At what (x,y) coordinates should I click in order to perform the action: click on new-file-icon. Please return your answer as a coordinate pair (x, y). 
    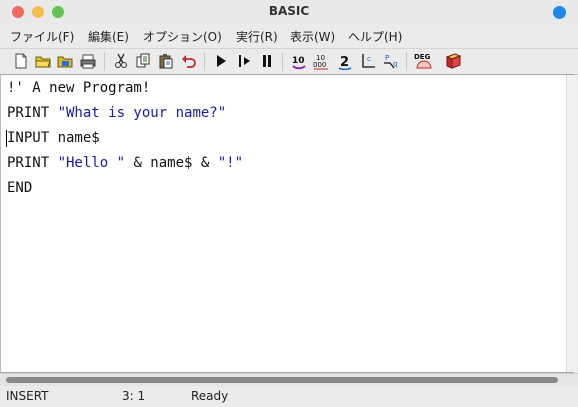
    Looking at the image, I should click on (21, 61).